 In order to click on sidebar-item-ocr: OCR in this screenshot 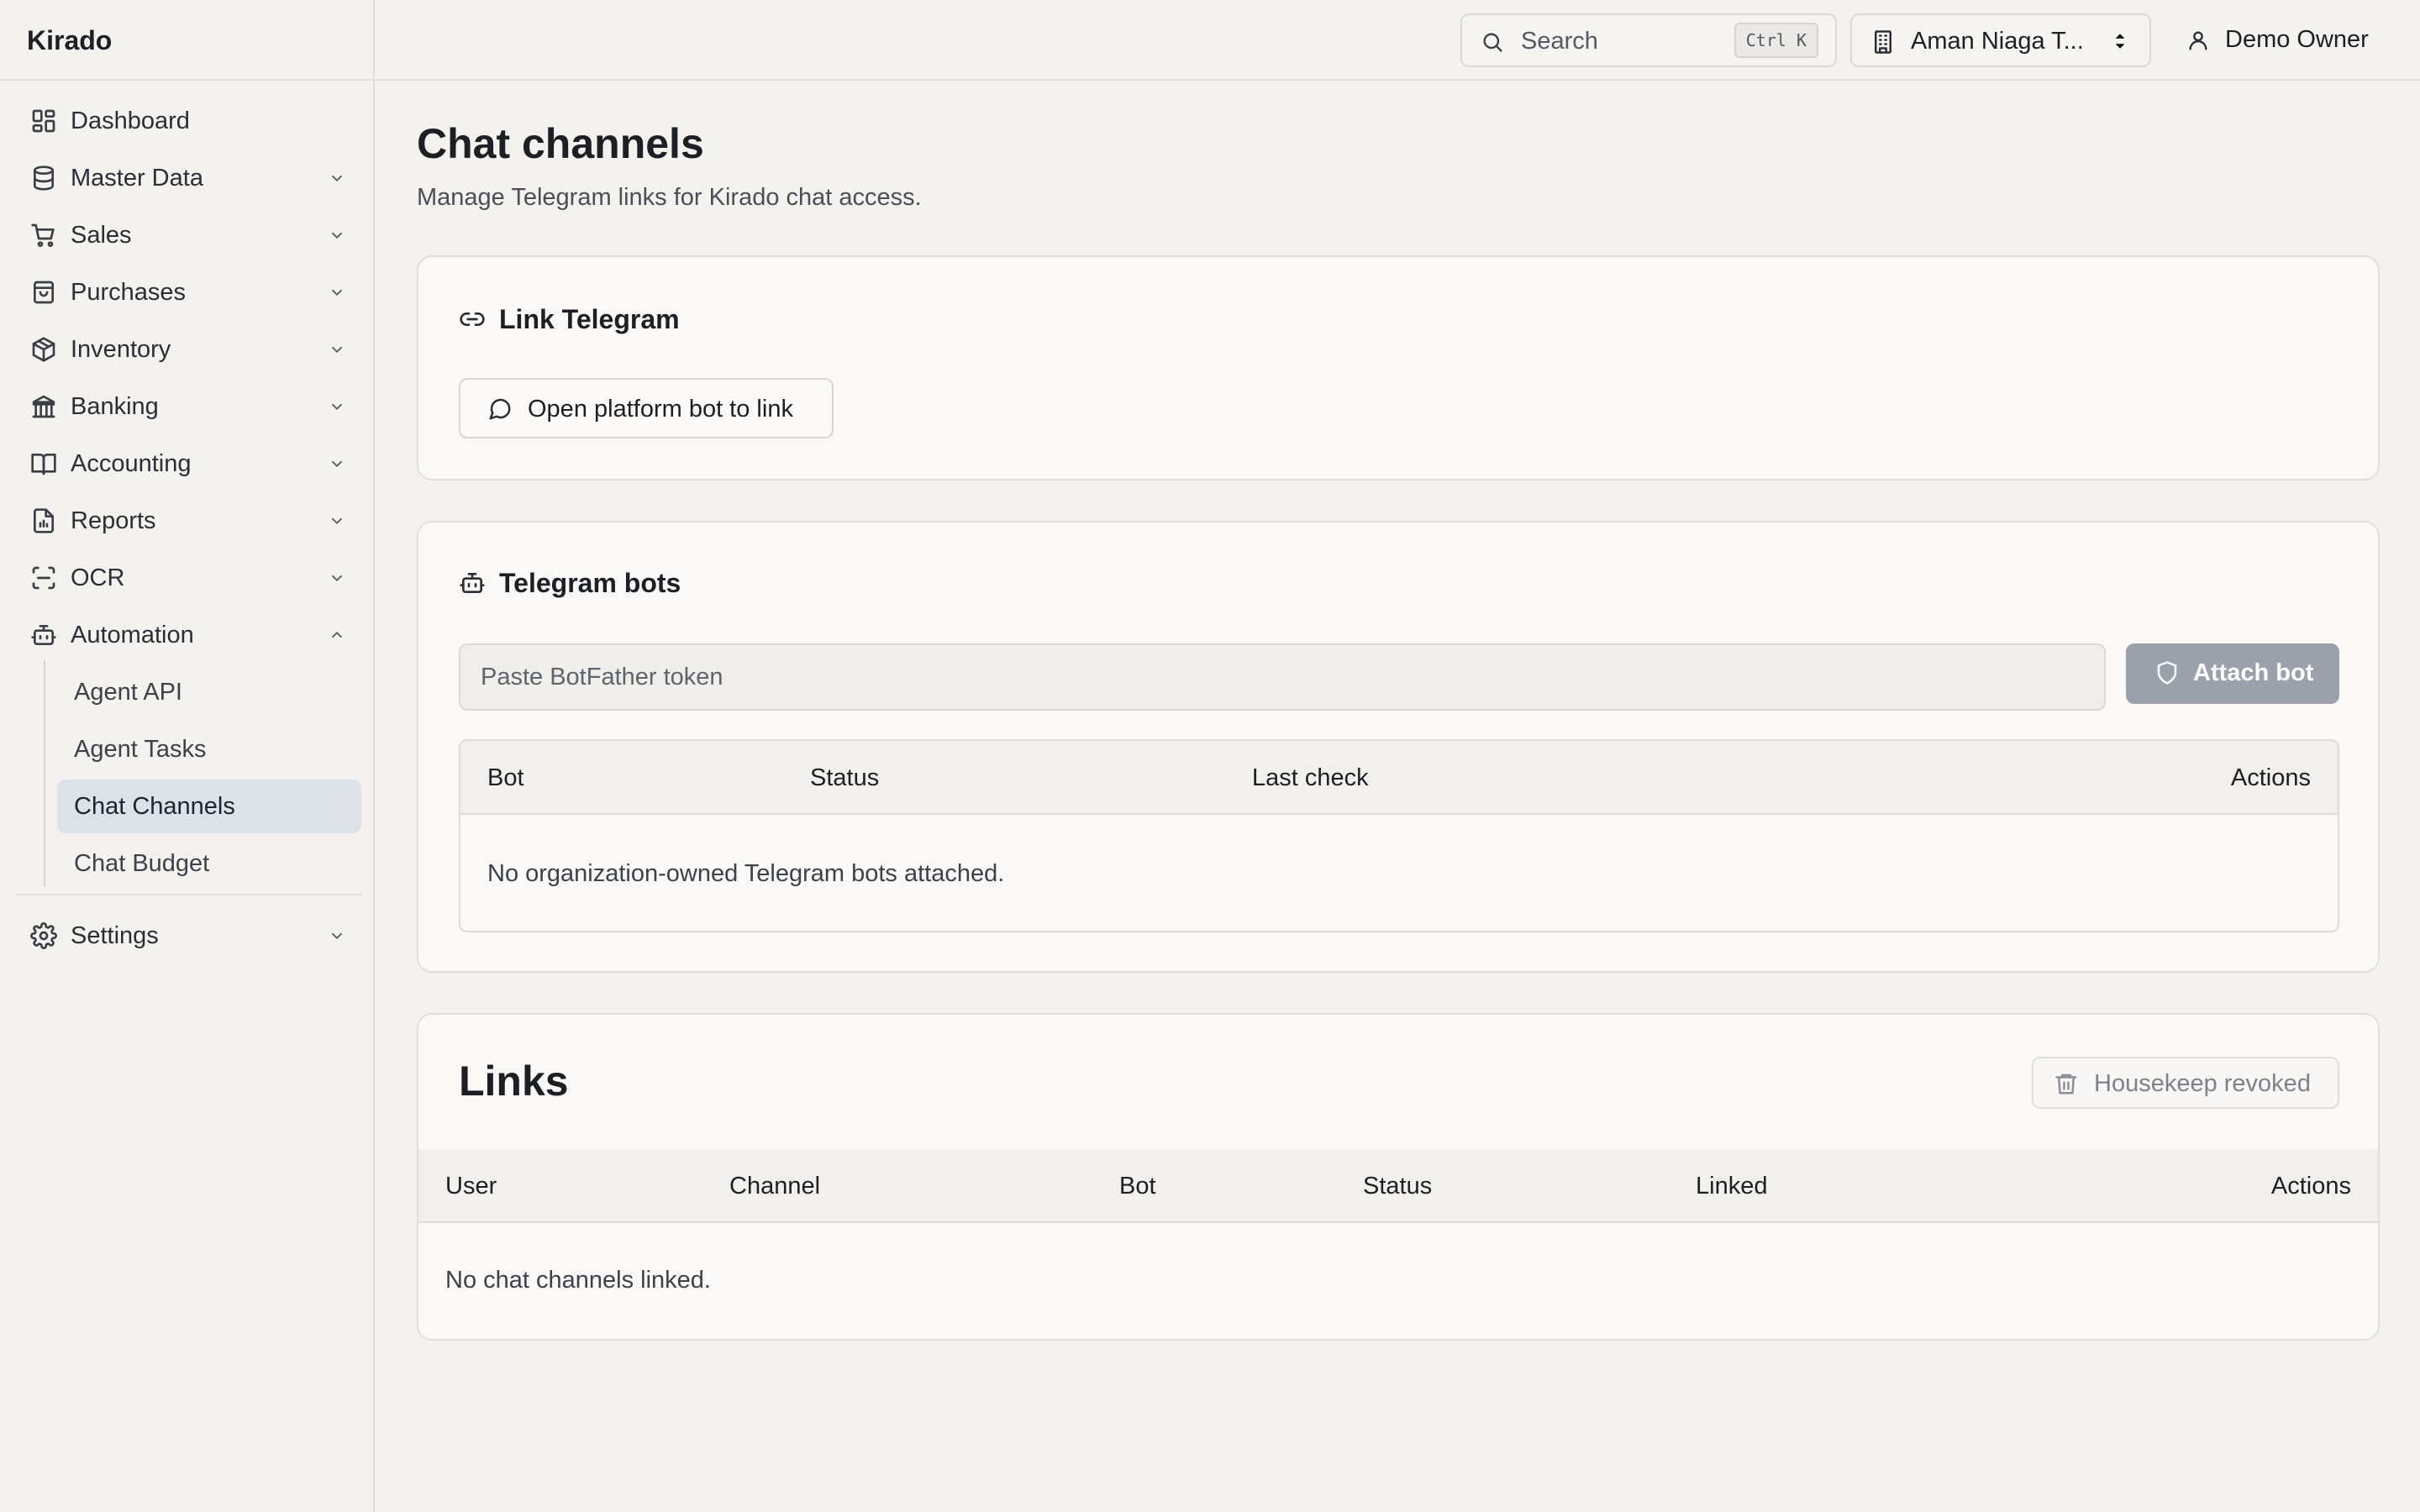, I will do `click(188, 578)`.